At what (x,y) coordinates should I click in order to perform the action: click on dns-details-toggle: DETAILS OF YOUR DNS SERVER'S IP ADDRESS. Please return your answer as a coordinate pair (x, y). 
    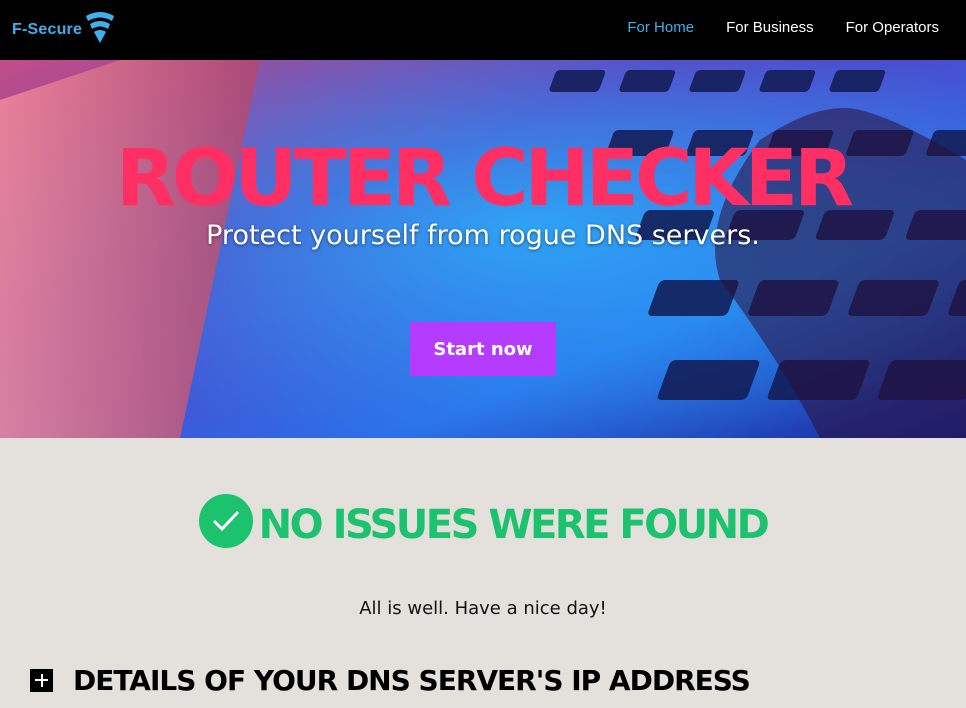
    Looking at the image, I should click on (390, 680).